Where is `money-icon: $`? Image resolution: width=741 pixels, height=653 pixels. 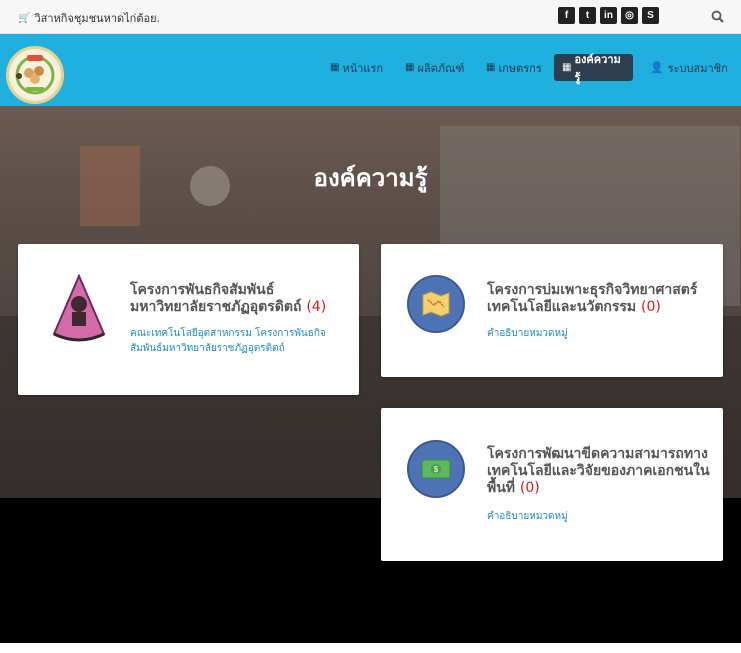 money-icon: $ is located at coordinates (436, 469).